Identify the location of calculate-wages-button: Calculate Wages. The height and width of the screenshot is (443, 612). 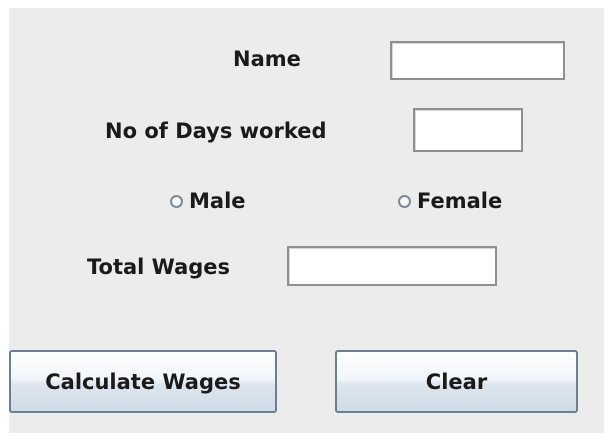
(143, 381).